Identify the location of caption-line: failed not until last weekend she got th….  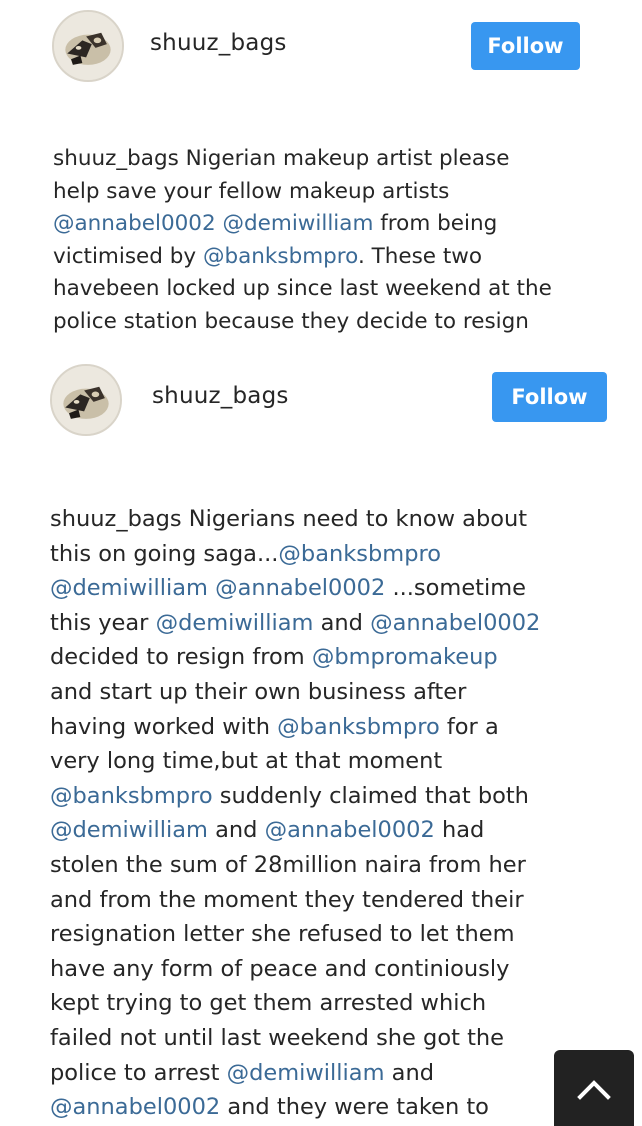
(295, 1038).